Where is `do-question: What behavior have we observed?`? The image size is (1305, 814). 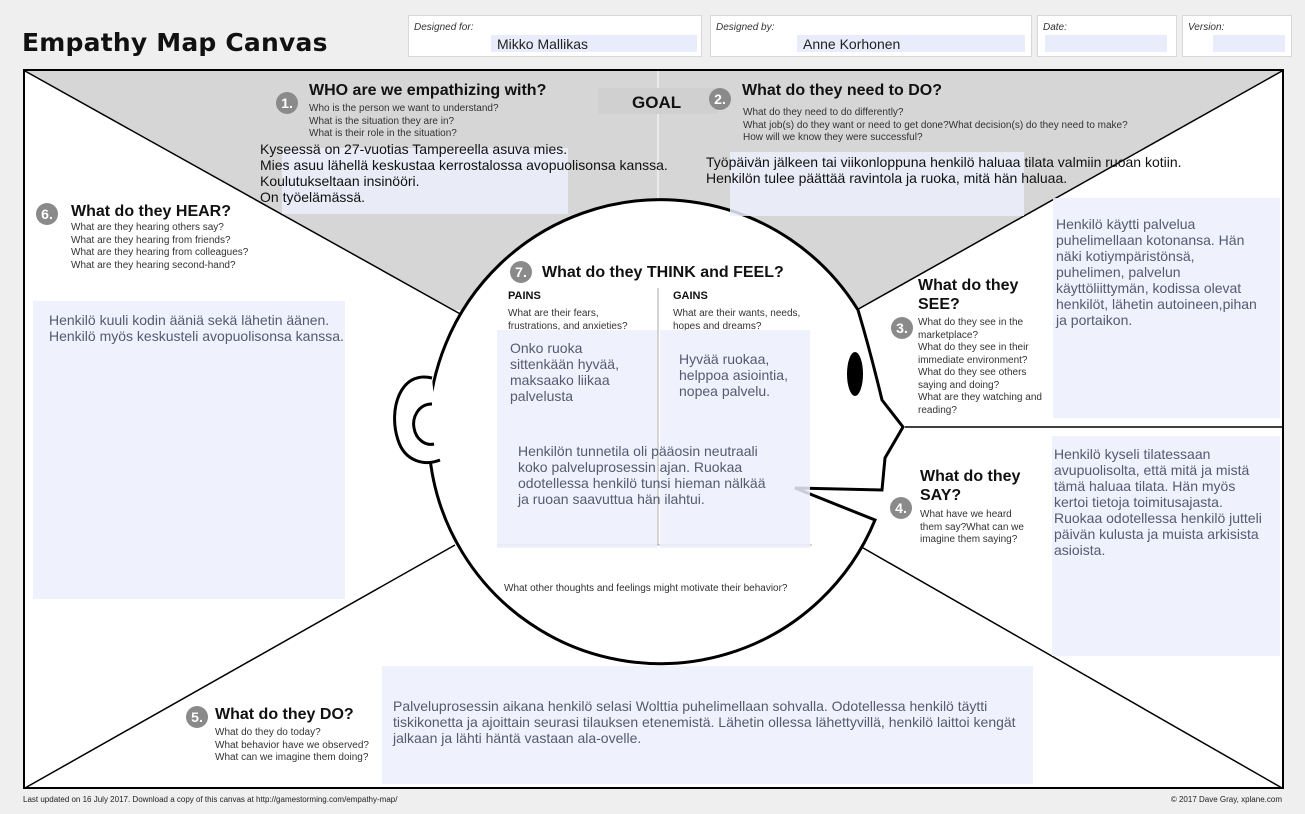
do-question: What behavior have we observed? is located at coordinates (292, 745).